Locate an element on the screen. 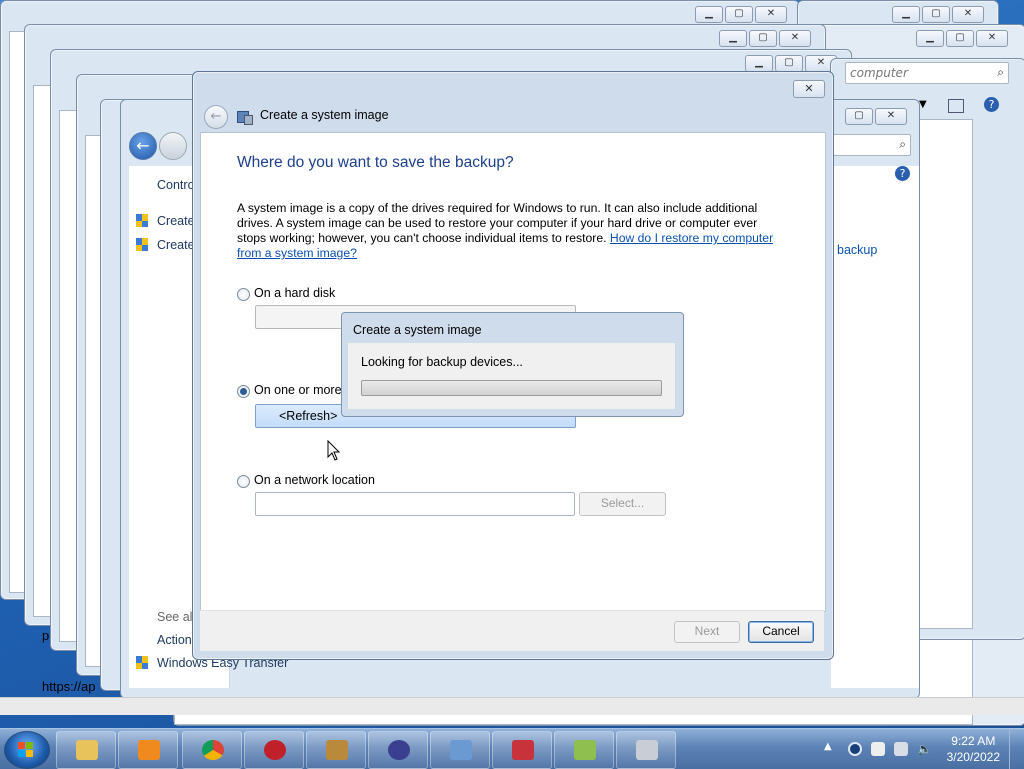 The height and width of the screenshot is (769, 1024). system-image-icon is located at coordinates (244, 116).